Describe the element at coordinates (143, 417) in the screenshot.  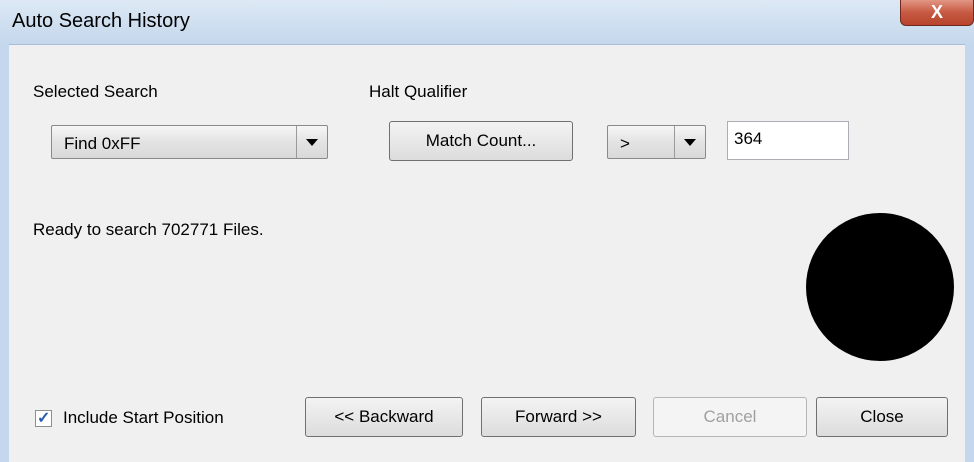
I see `include-start-label: Include Start Position` at that location.